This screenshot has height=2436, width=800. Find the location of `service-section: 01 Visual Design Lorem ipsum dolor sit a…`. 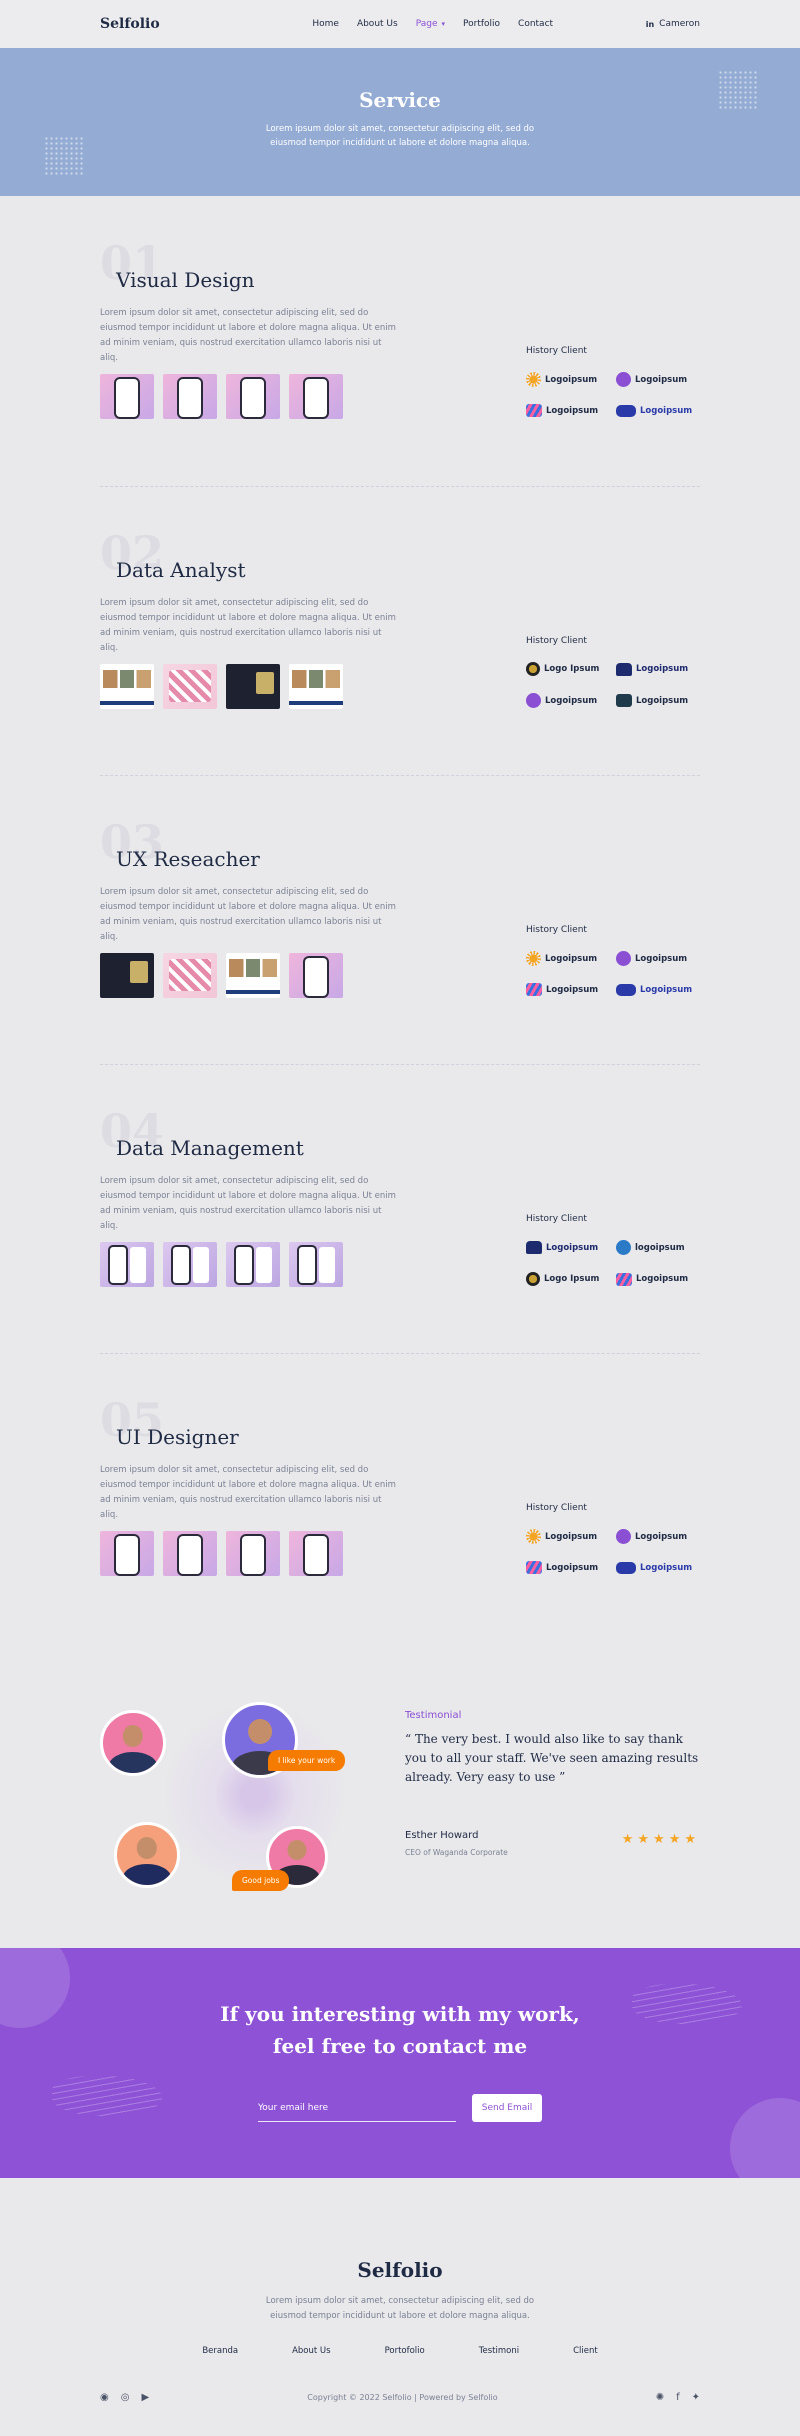

service-section: 01 Visual Design Lorem ipsum dolor sit a… is located at coordinates (400, 381).